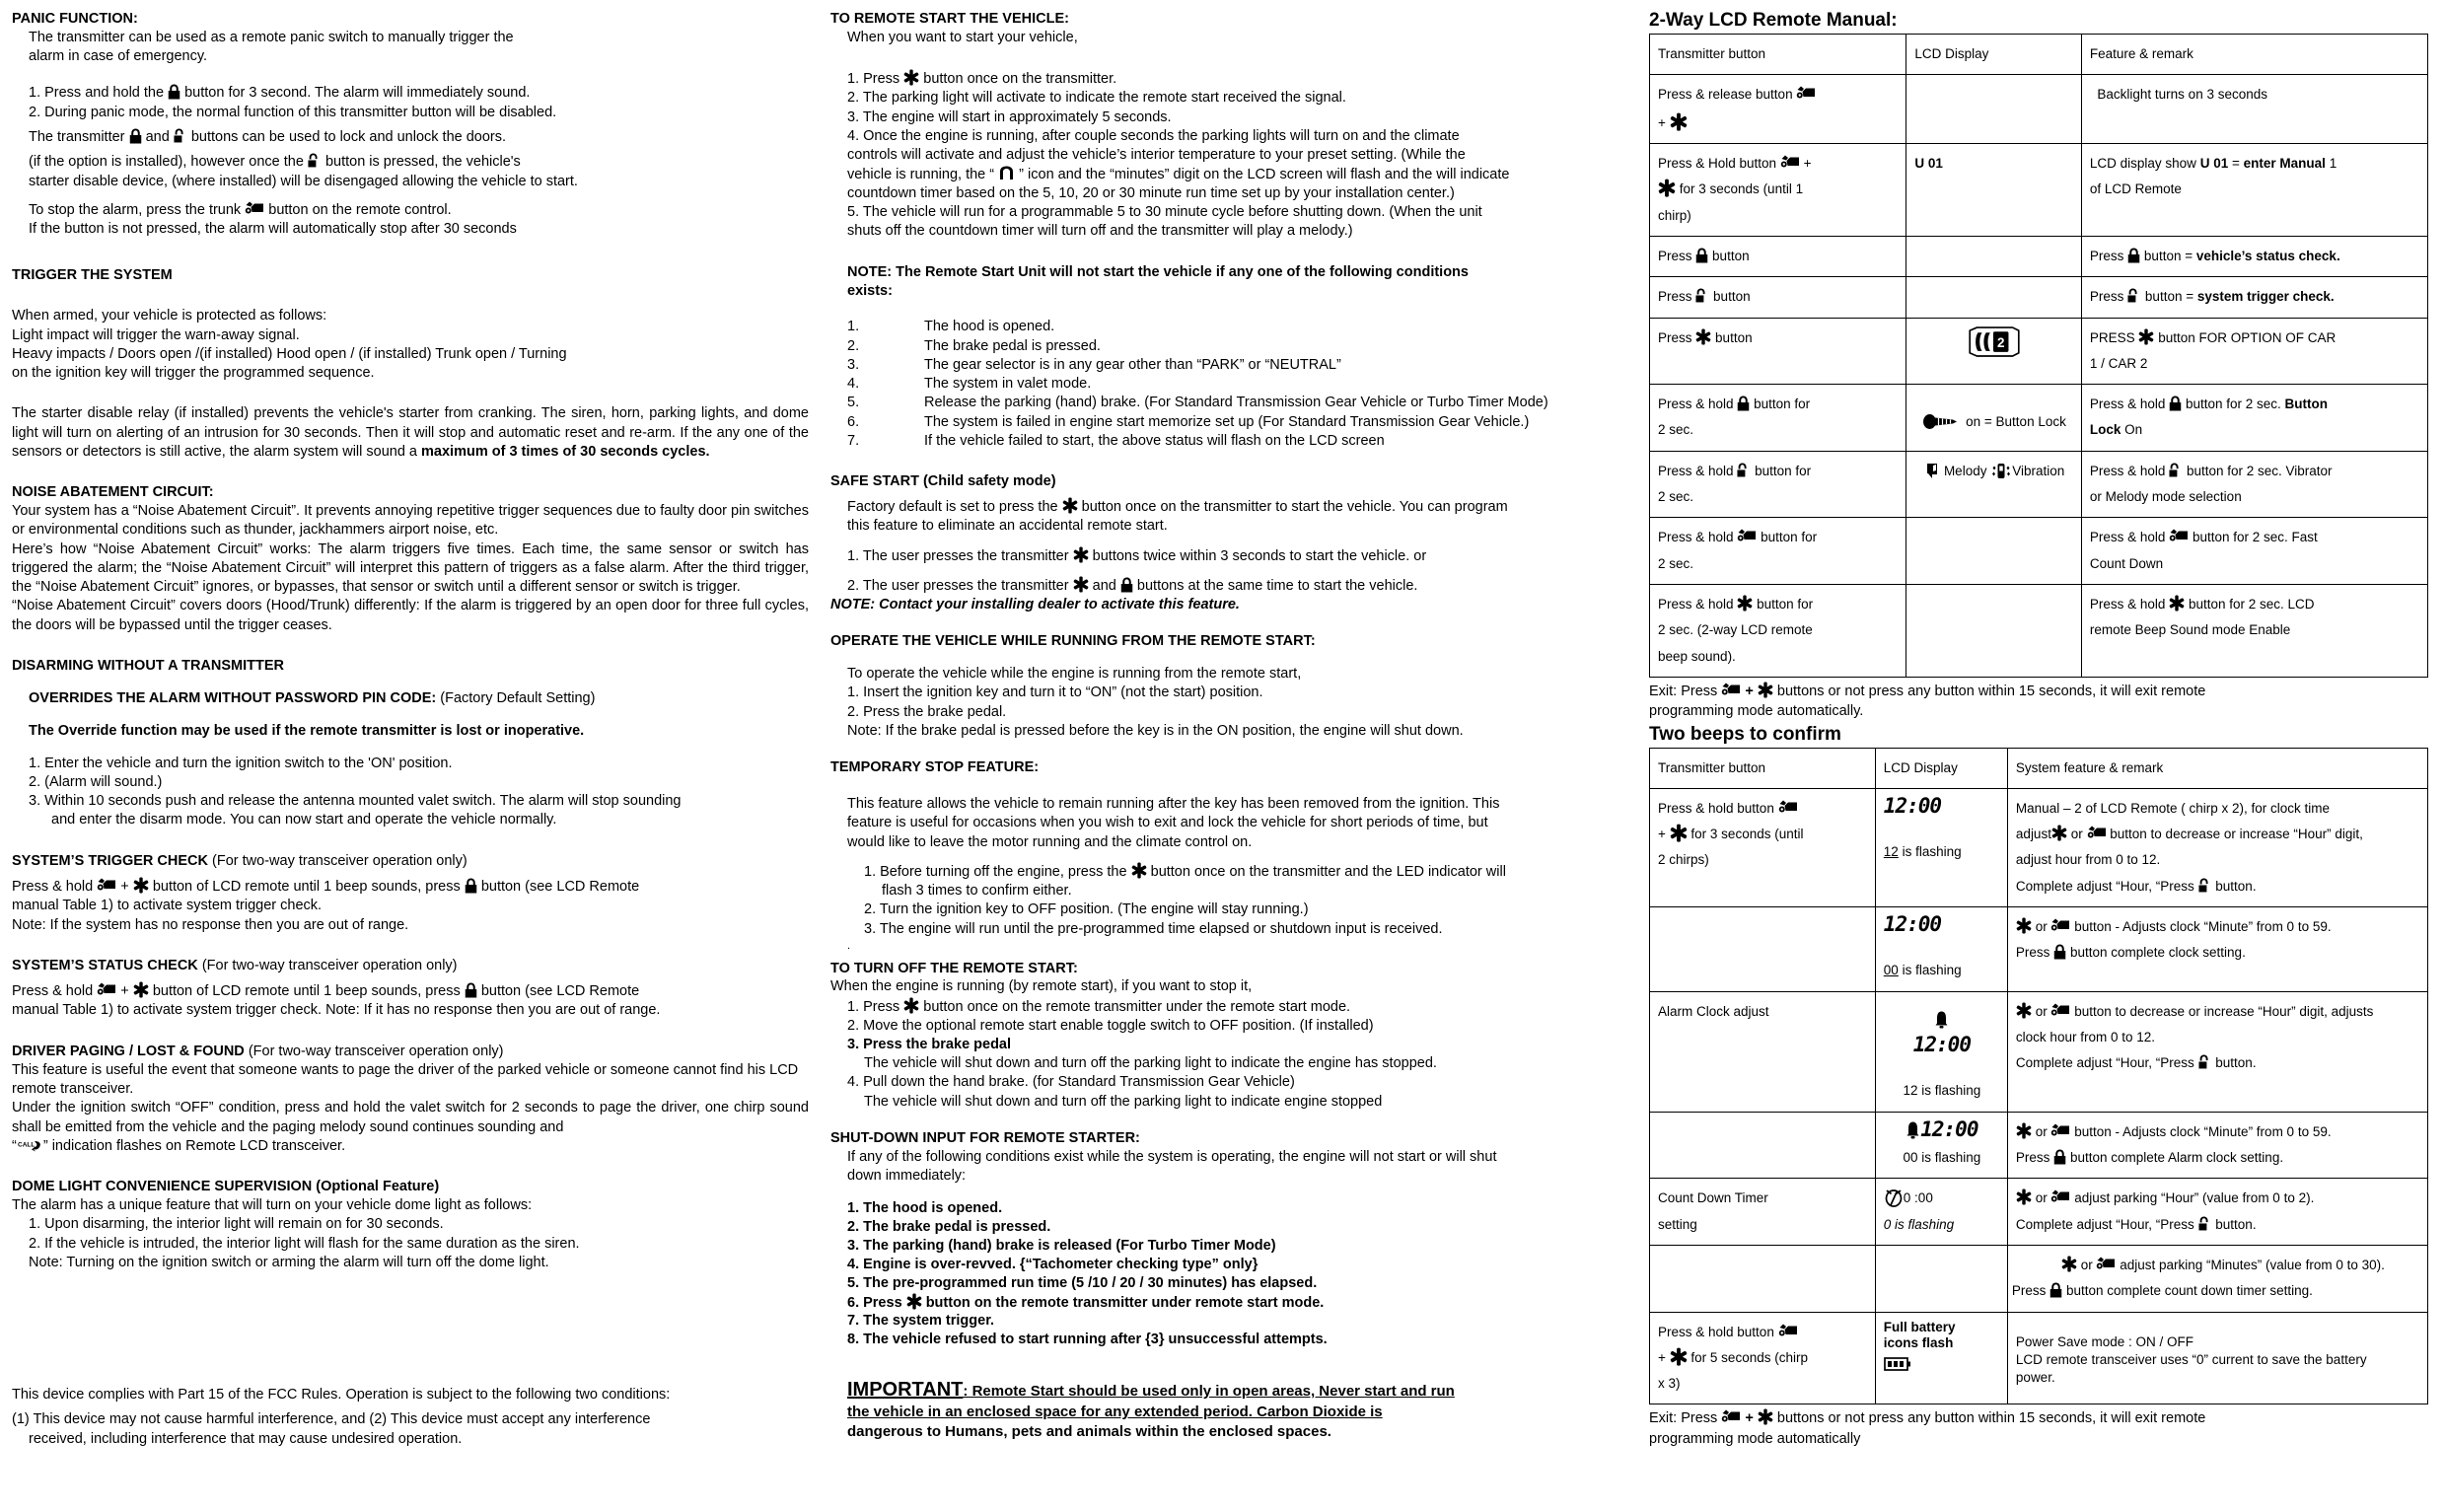 This screenshot has width=2445, height=1512. Describe the element at coordinates (1919, 1326) in the screenshot. I see `lcd-label-1: Full battery` at that location.